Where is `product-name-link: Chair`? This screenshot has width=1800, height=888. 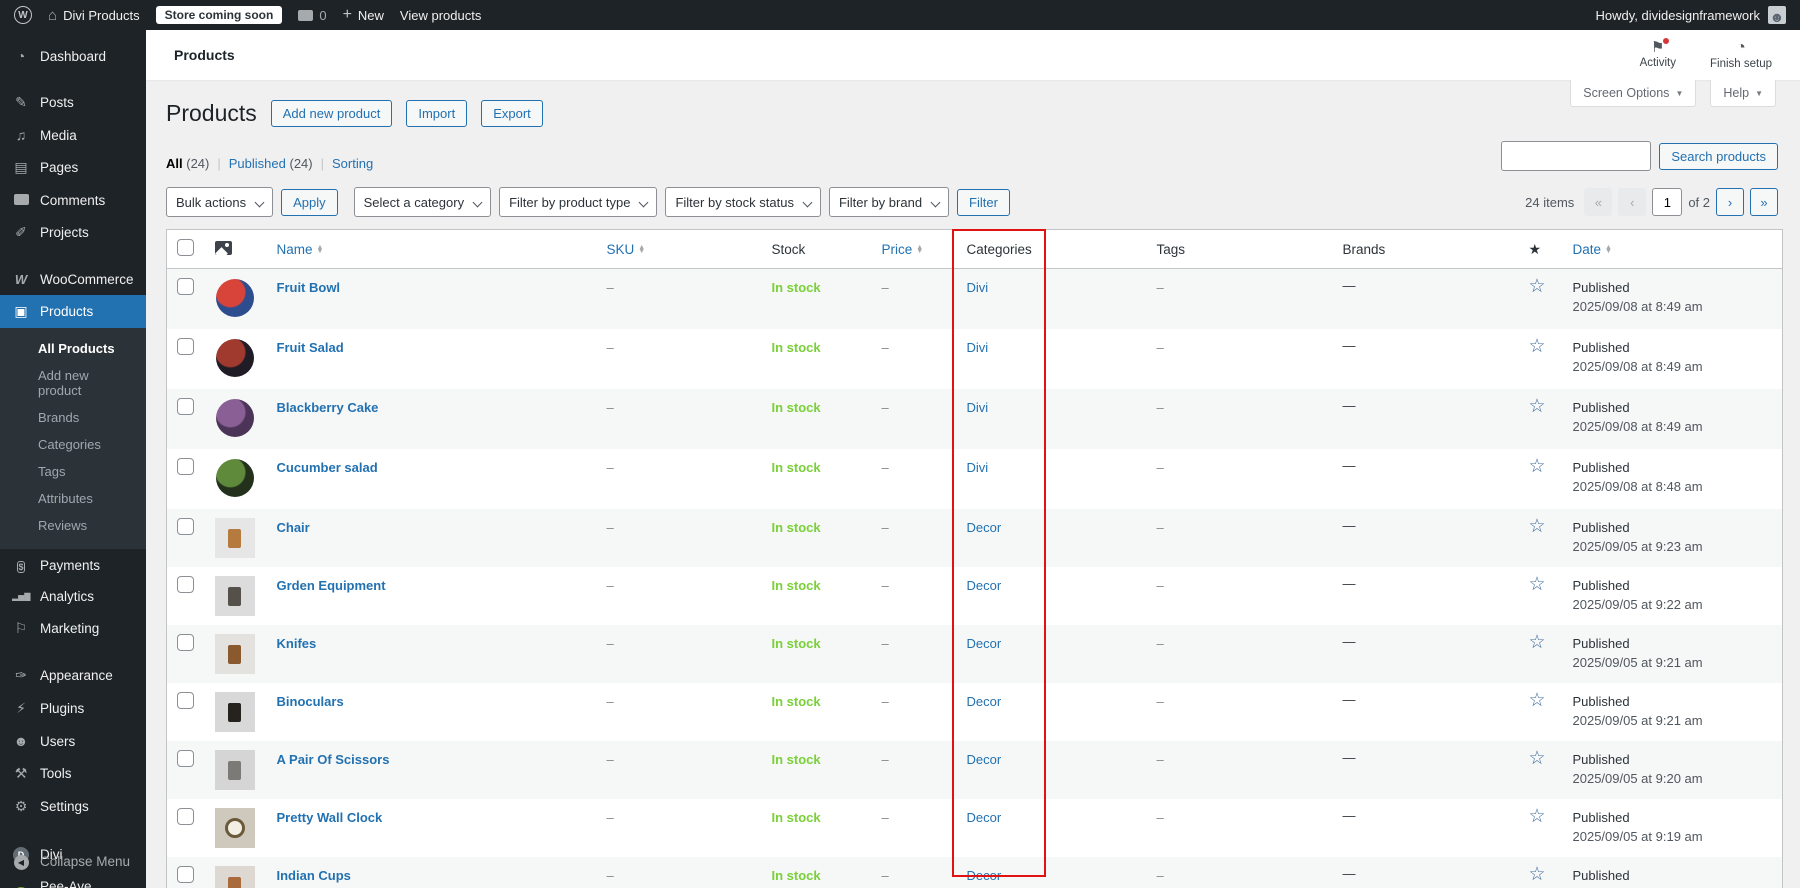 product-name-link: Chair is located at coordinates (293, 526).